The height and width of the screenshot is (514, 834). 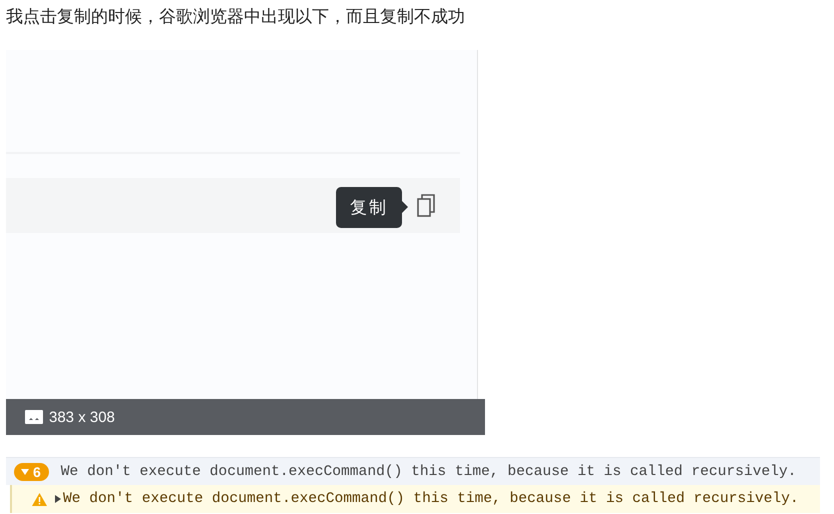 I want to click on image-icon, so click(x=34, y=417).